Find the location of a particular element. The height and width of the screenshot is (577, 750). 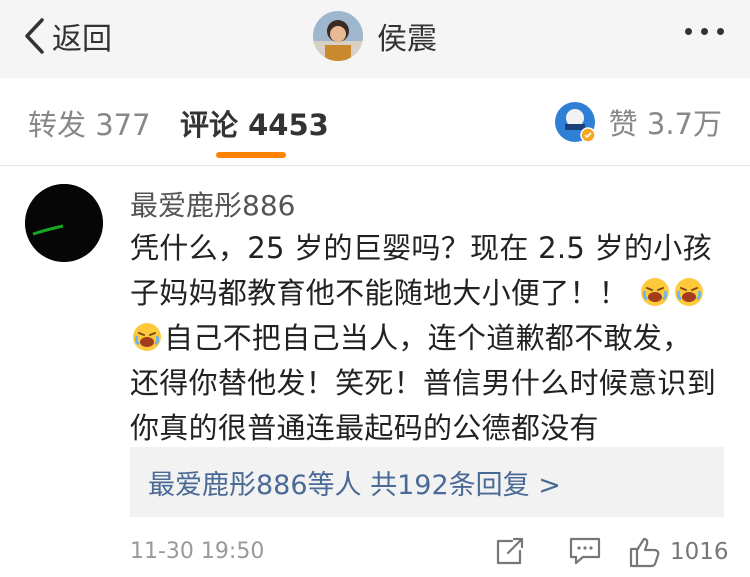

top-navbar: 返回 侯震 is located at coordinates (375, 39).